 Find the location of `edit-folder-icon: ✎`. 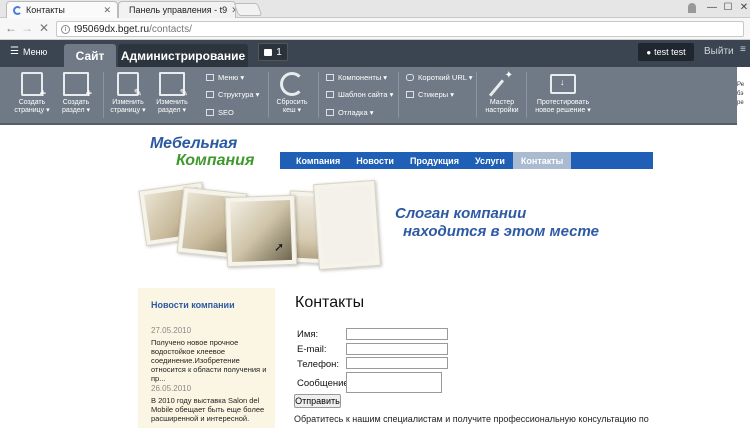

edit-folder-icon: ✎ is located at coordinates (173, 85).